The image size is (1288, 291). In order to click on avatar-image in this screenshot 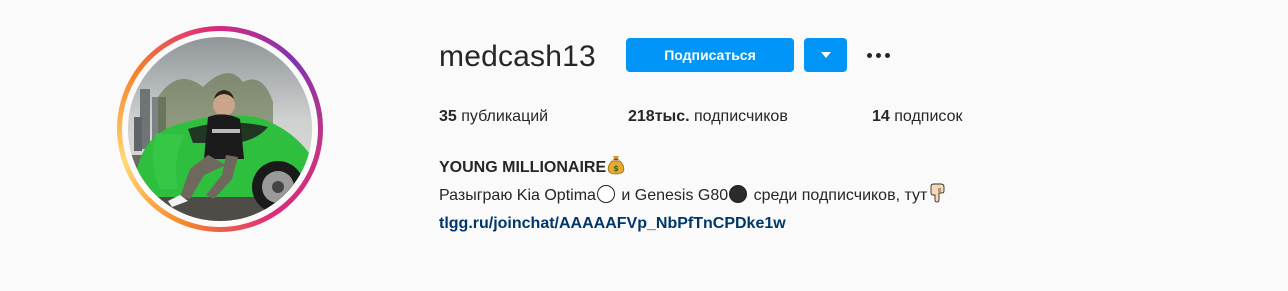, I will do `click(220, 129)`.